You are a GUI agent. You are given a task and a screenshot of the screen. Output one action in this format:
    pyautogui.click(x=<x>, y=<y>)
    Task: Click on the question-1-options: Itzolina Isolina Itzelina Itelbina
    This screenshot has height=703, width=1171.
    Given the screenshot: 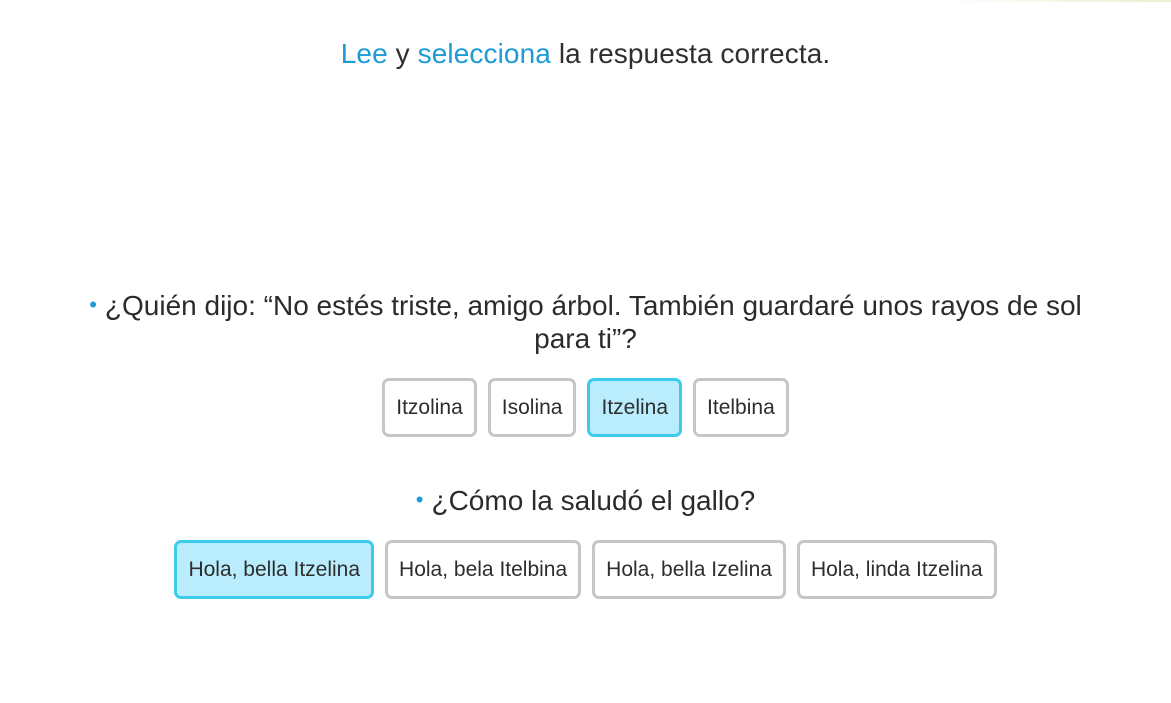 What is the action you would take?
    pyautogui.click(x=585, y=407)
    